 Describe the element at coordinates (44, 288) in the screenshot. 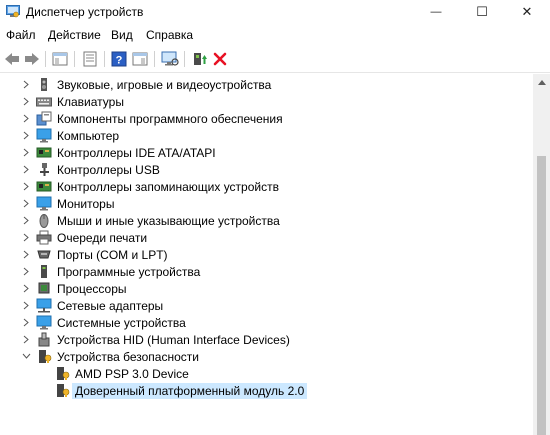

I see `processor-icon` at that location.